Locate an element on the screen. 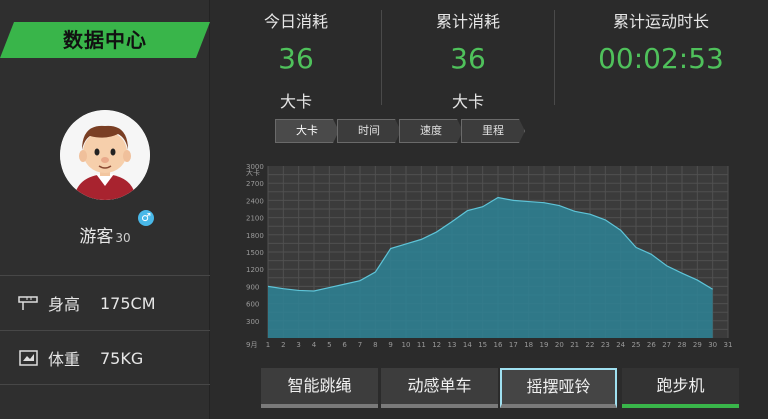 Image resolution: width=768 pixels, height=419 pixels. page-title-banner: 数据中心 is located at coordinates (105, 40).